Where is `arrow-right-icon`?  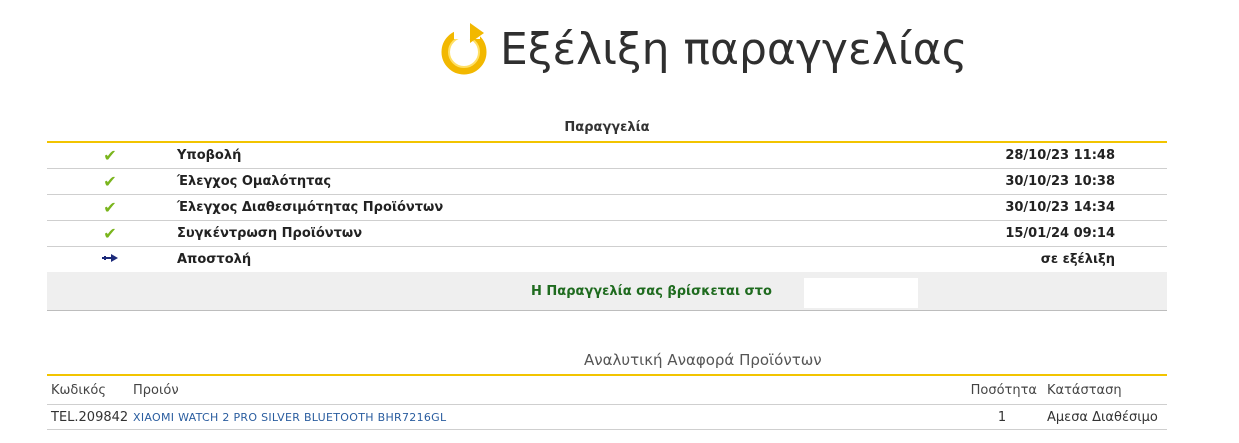
arrow-right-icon is located at coordinates (110, 258).